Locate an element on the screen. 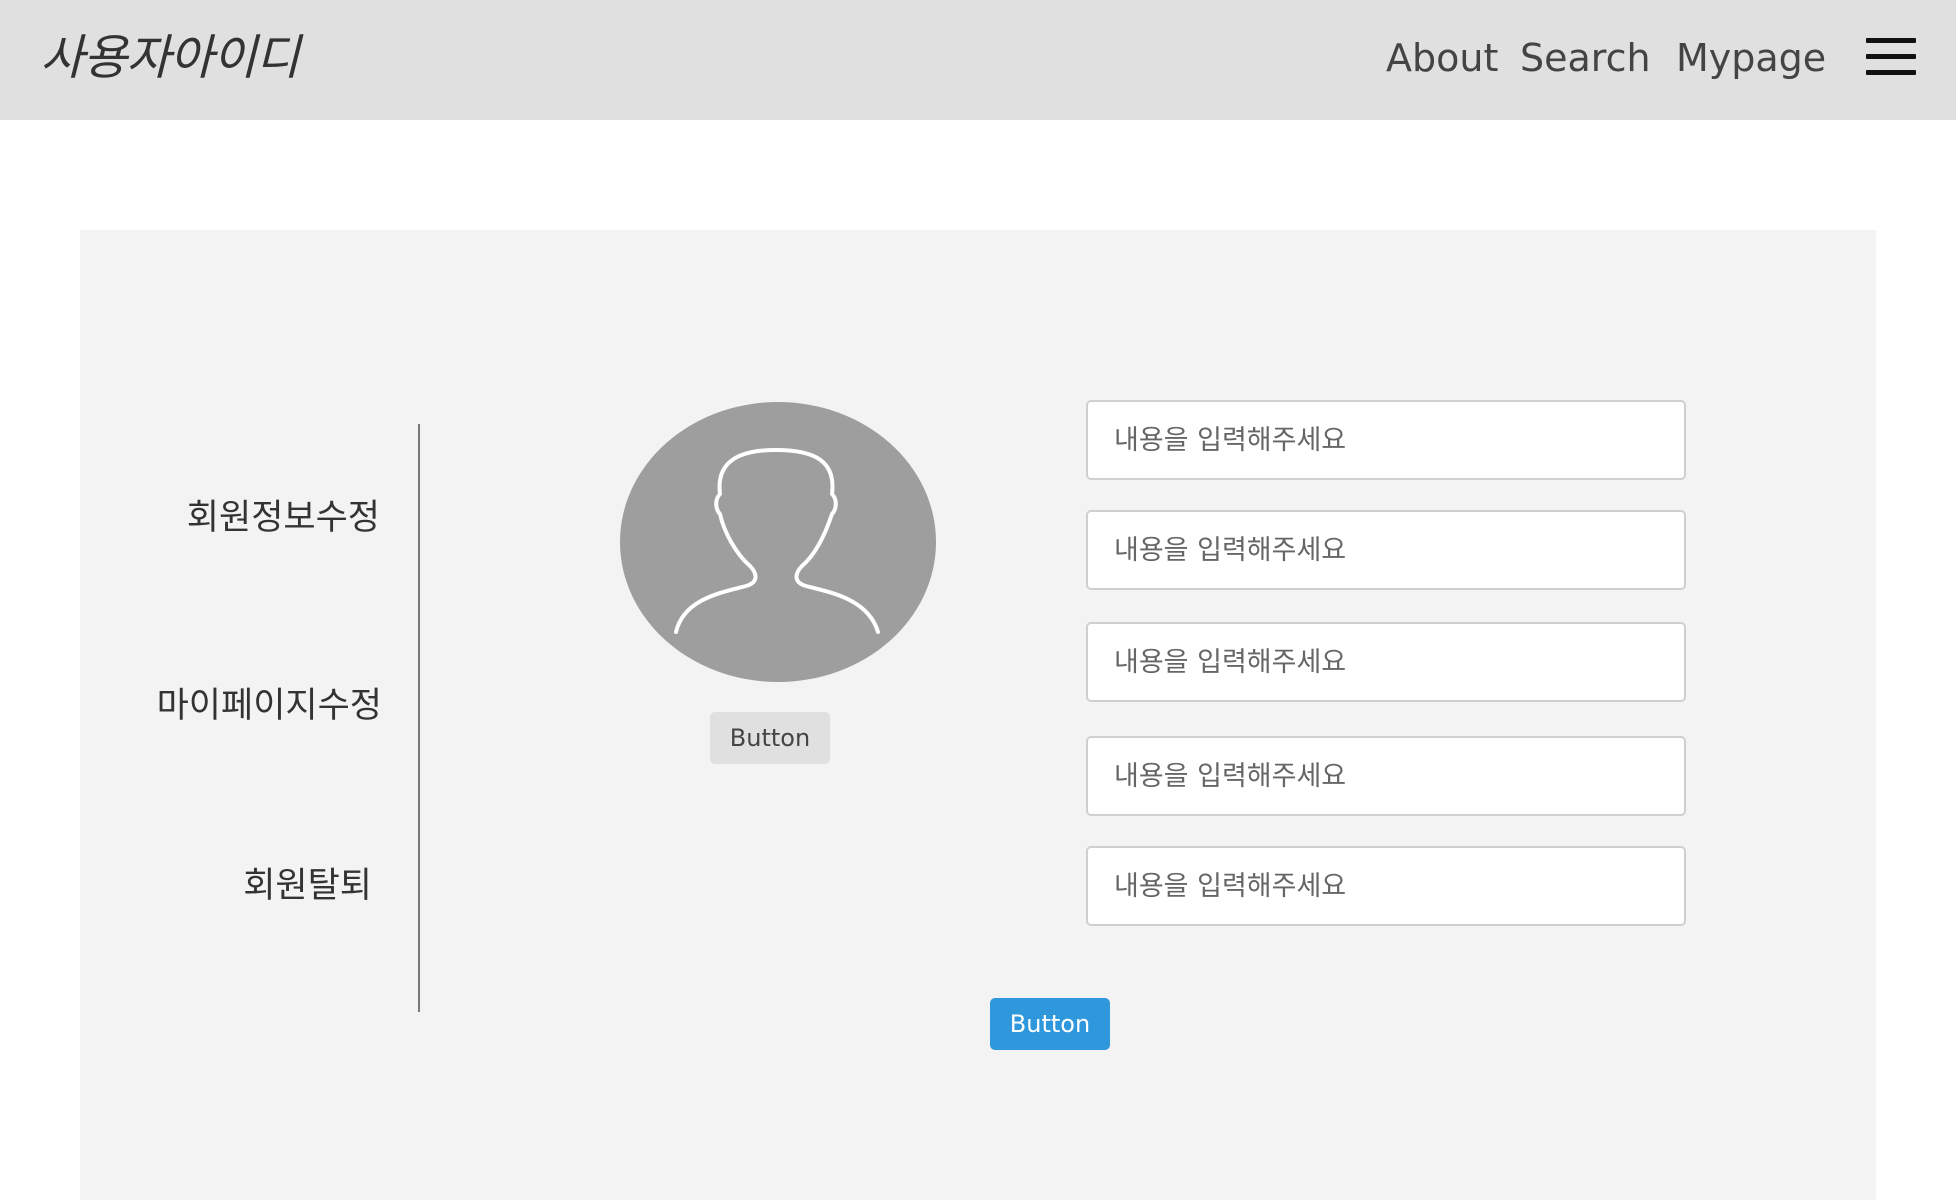 The image size is (1956, 1200). nav-about-link: About is located at coordinates (1442, 58).